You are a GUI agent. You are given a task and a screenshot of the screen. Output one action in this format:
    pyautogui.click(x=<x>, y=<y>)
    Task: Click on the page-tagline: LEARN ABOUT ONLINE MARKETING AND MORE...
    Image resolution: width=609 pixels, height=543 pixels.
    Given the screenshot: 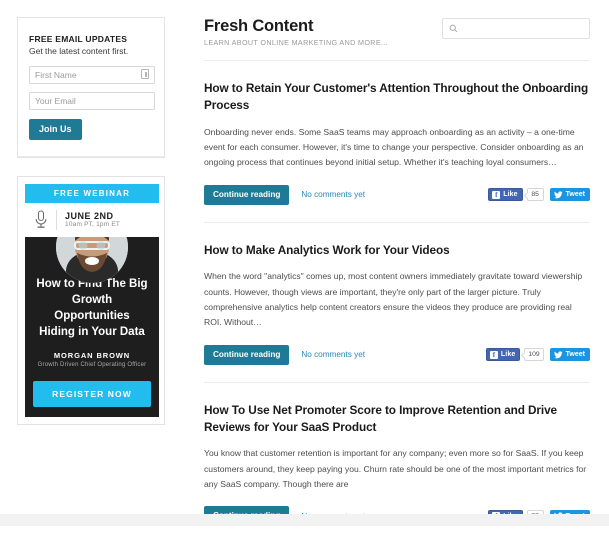 What is the action you would take?
    pyautogui.click(x=296, y=43)
    